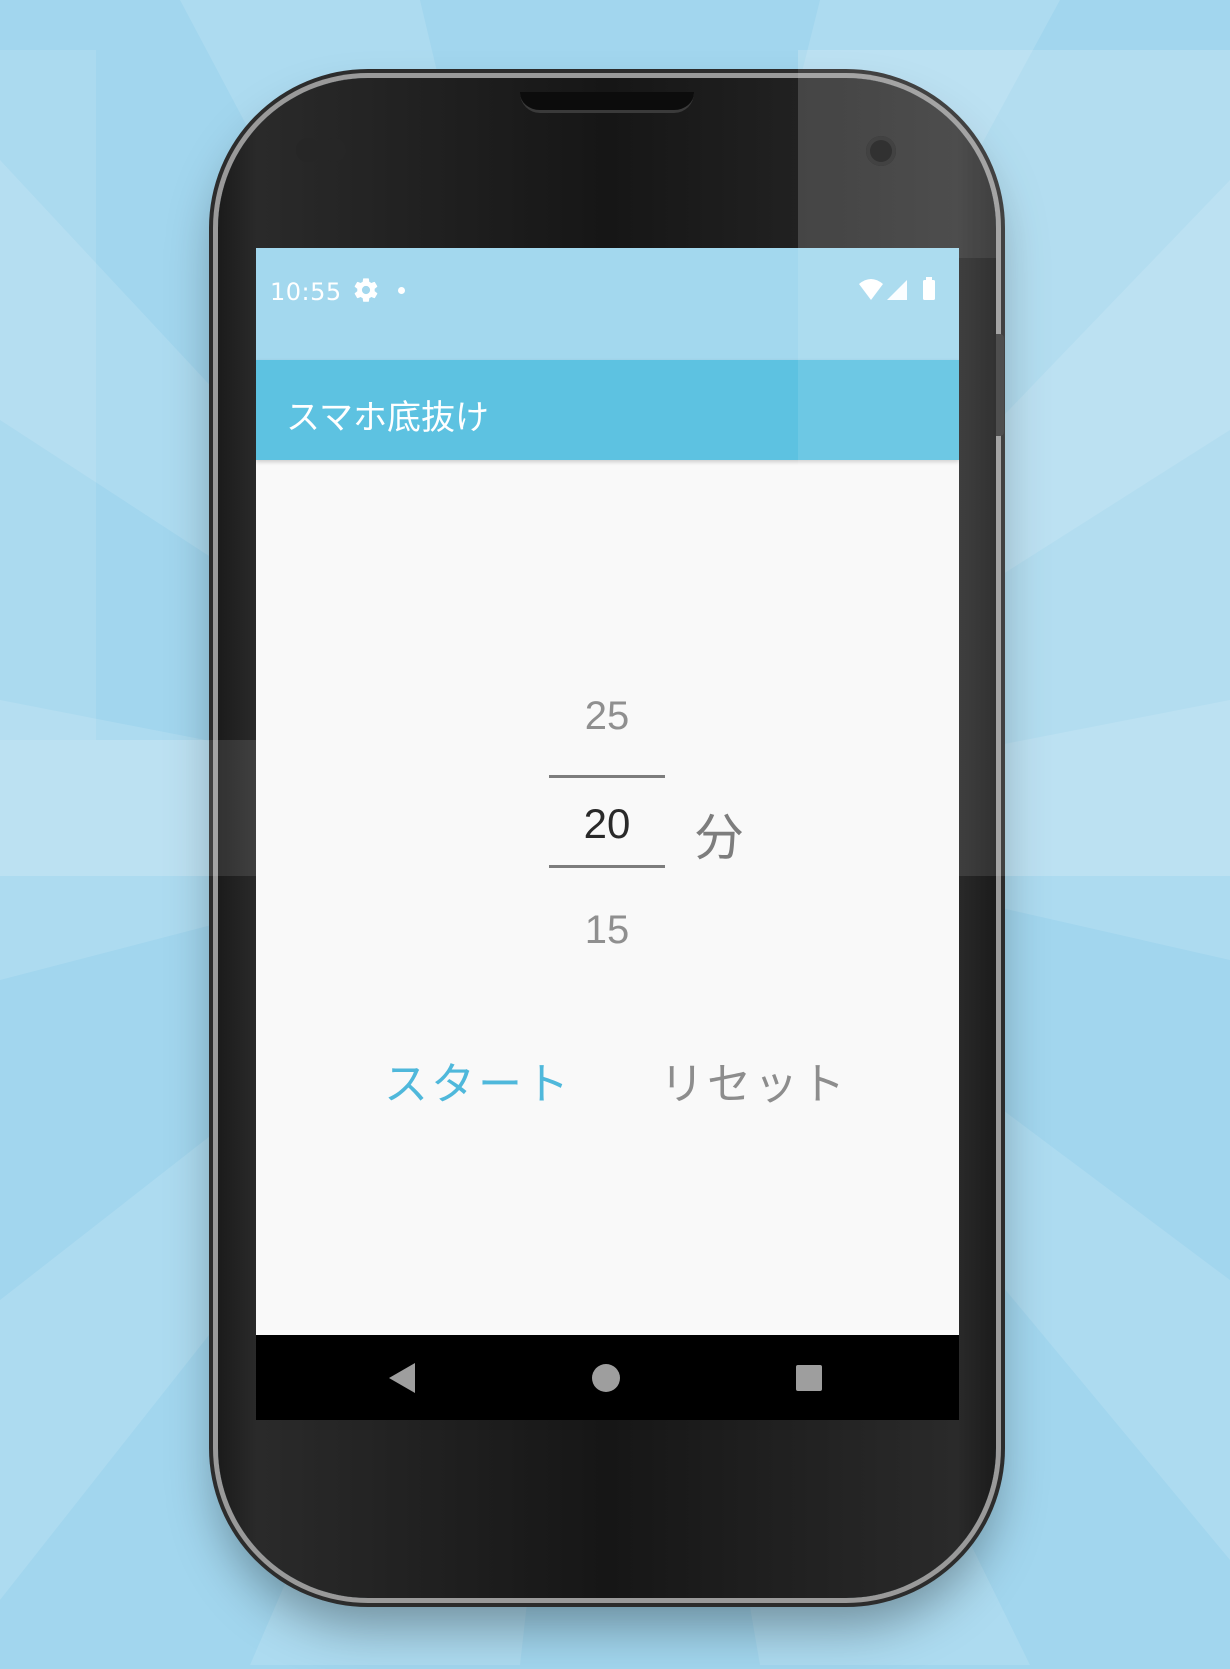 Image resolution: width=1230 pixels, height=1669 pixels. What do you see at coordinates (809, 1378) in the screenshot?
I see `recents-icon` at bounding box center [809, 1378].